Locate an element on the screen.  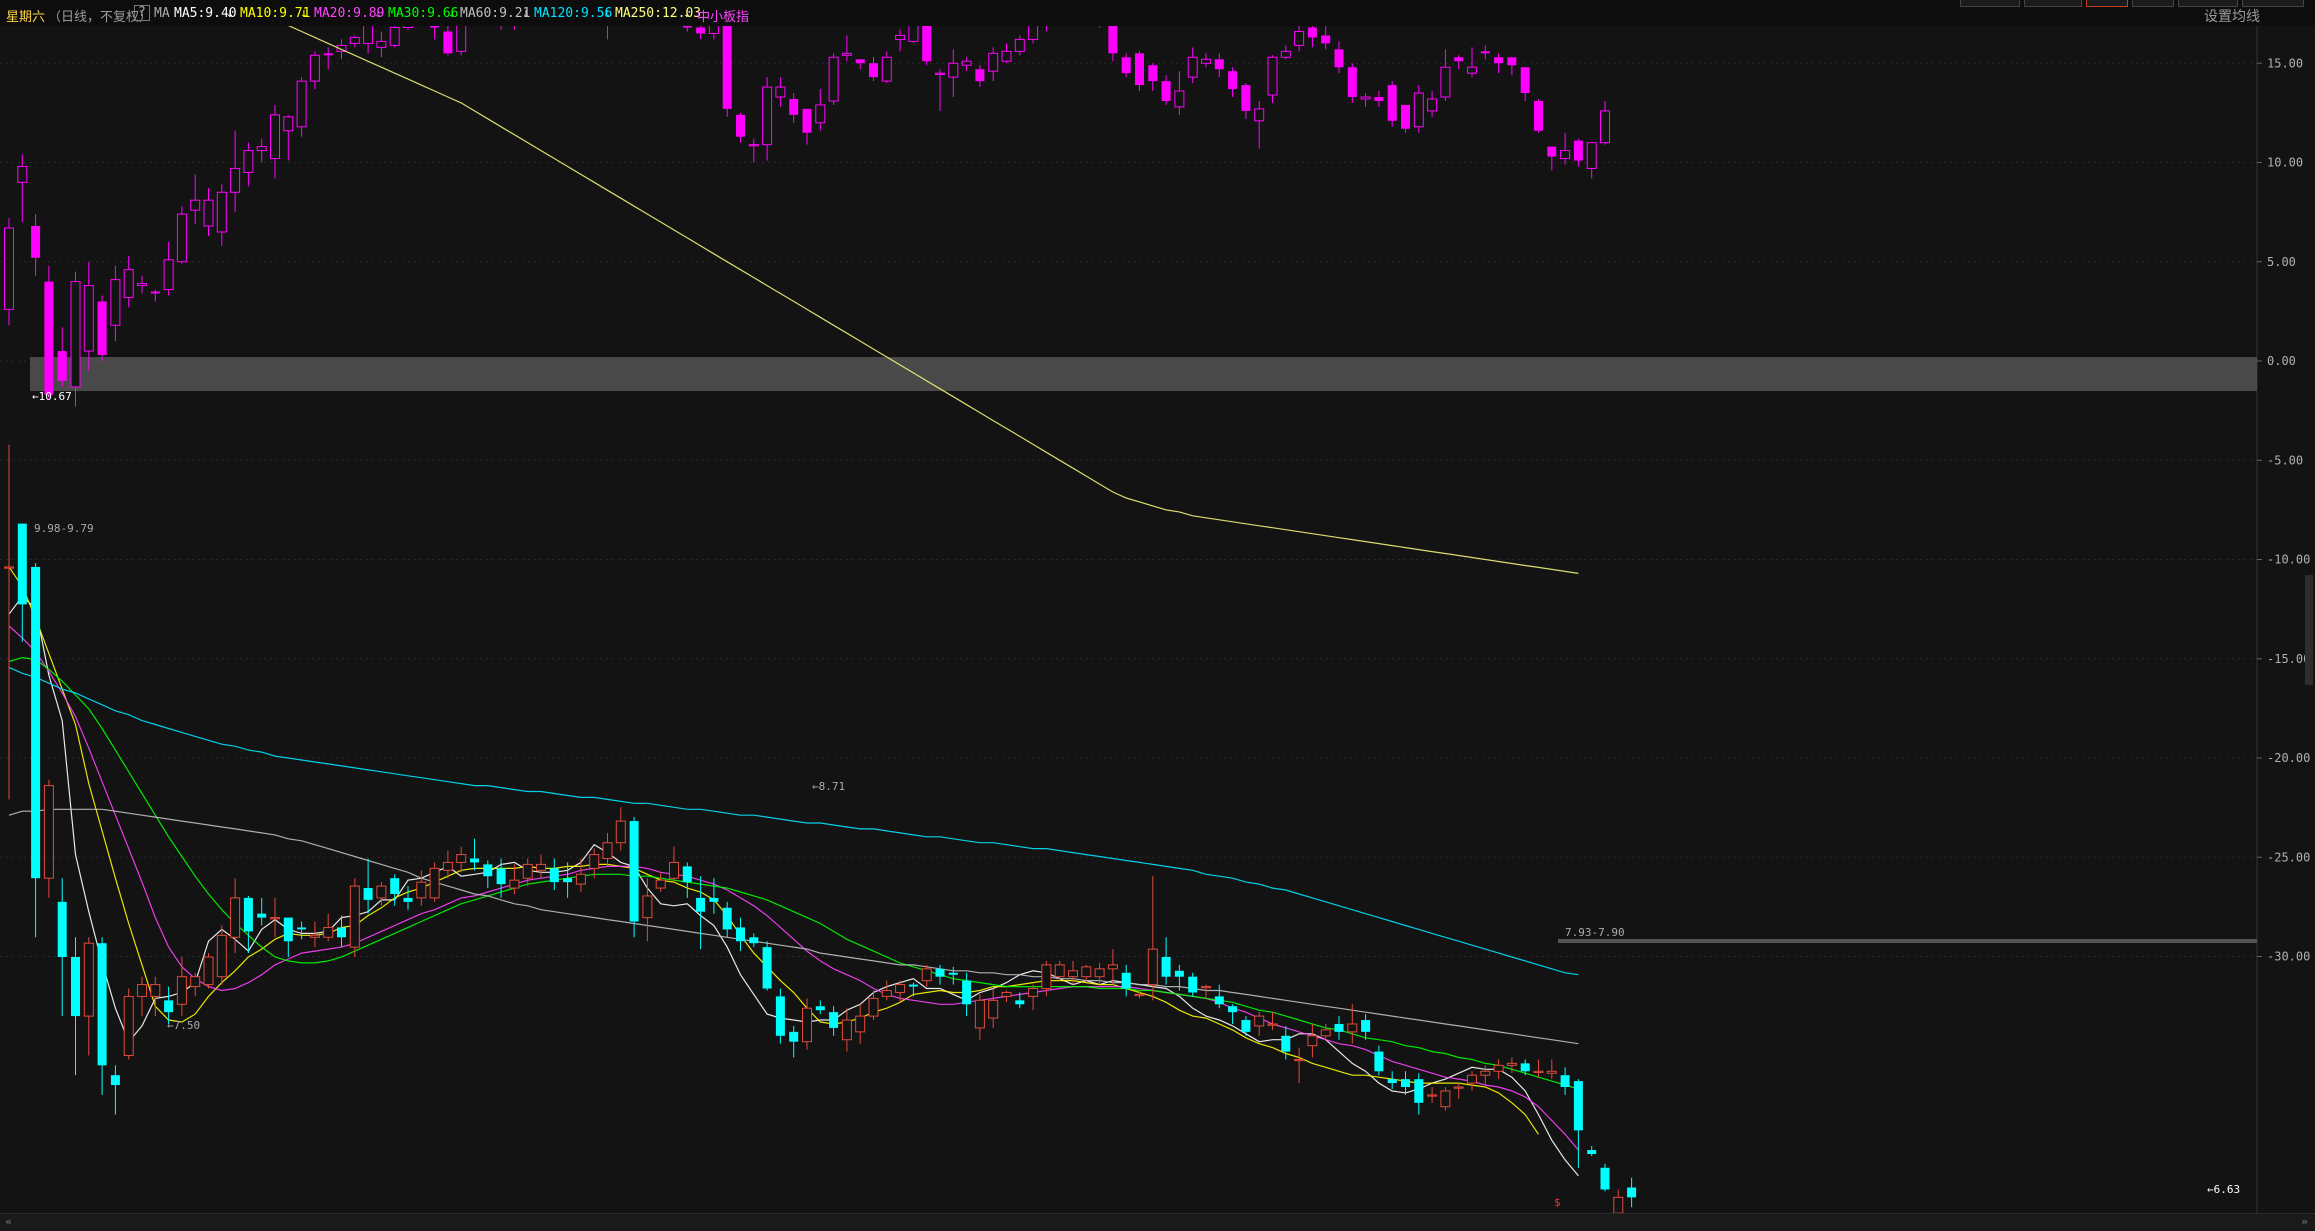
ma10-arrow-icon: ↓ is located at coordinates (304, 13).